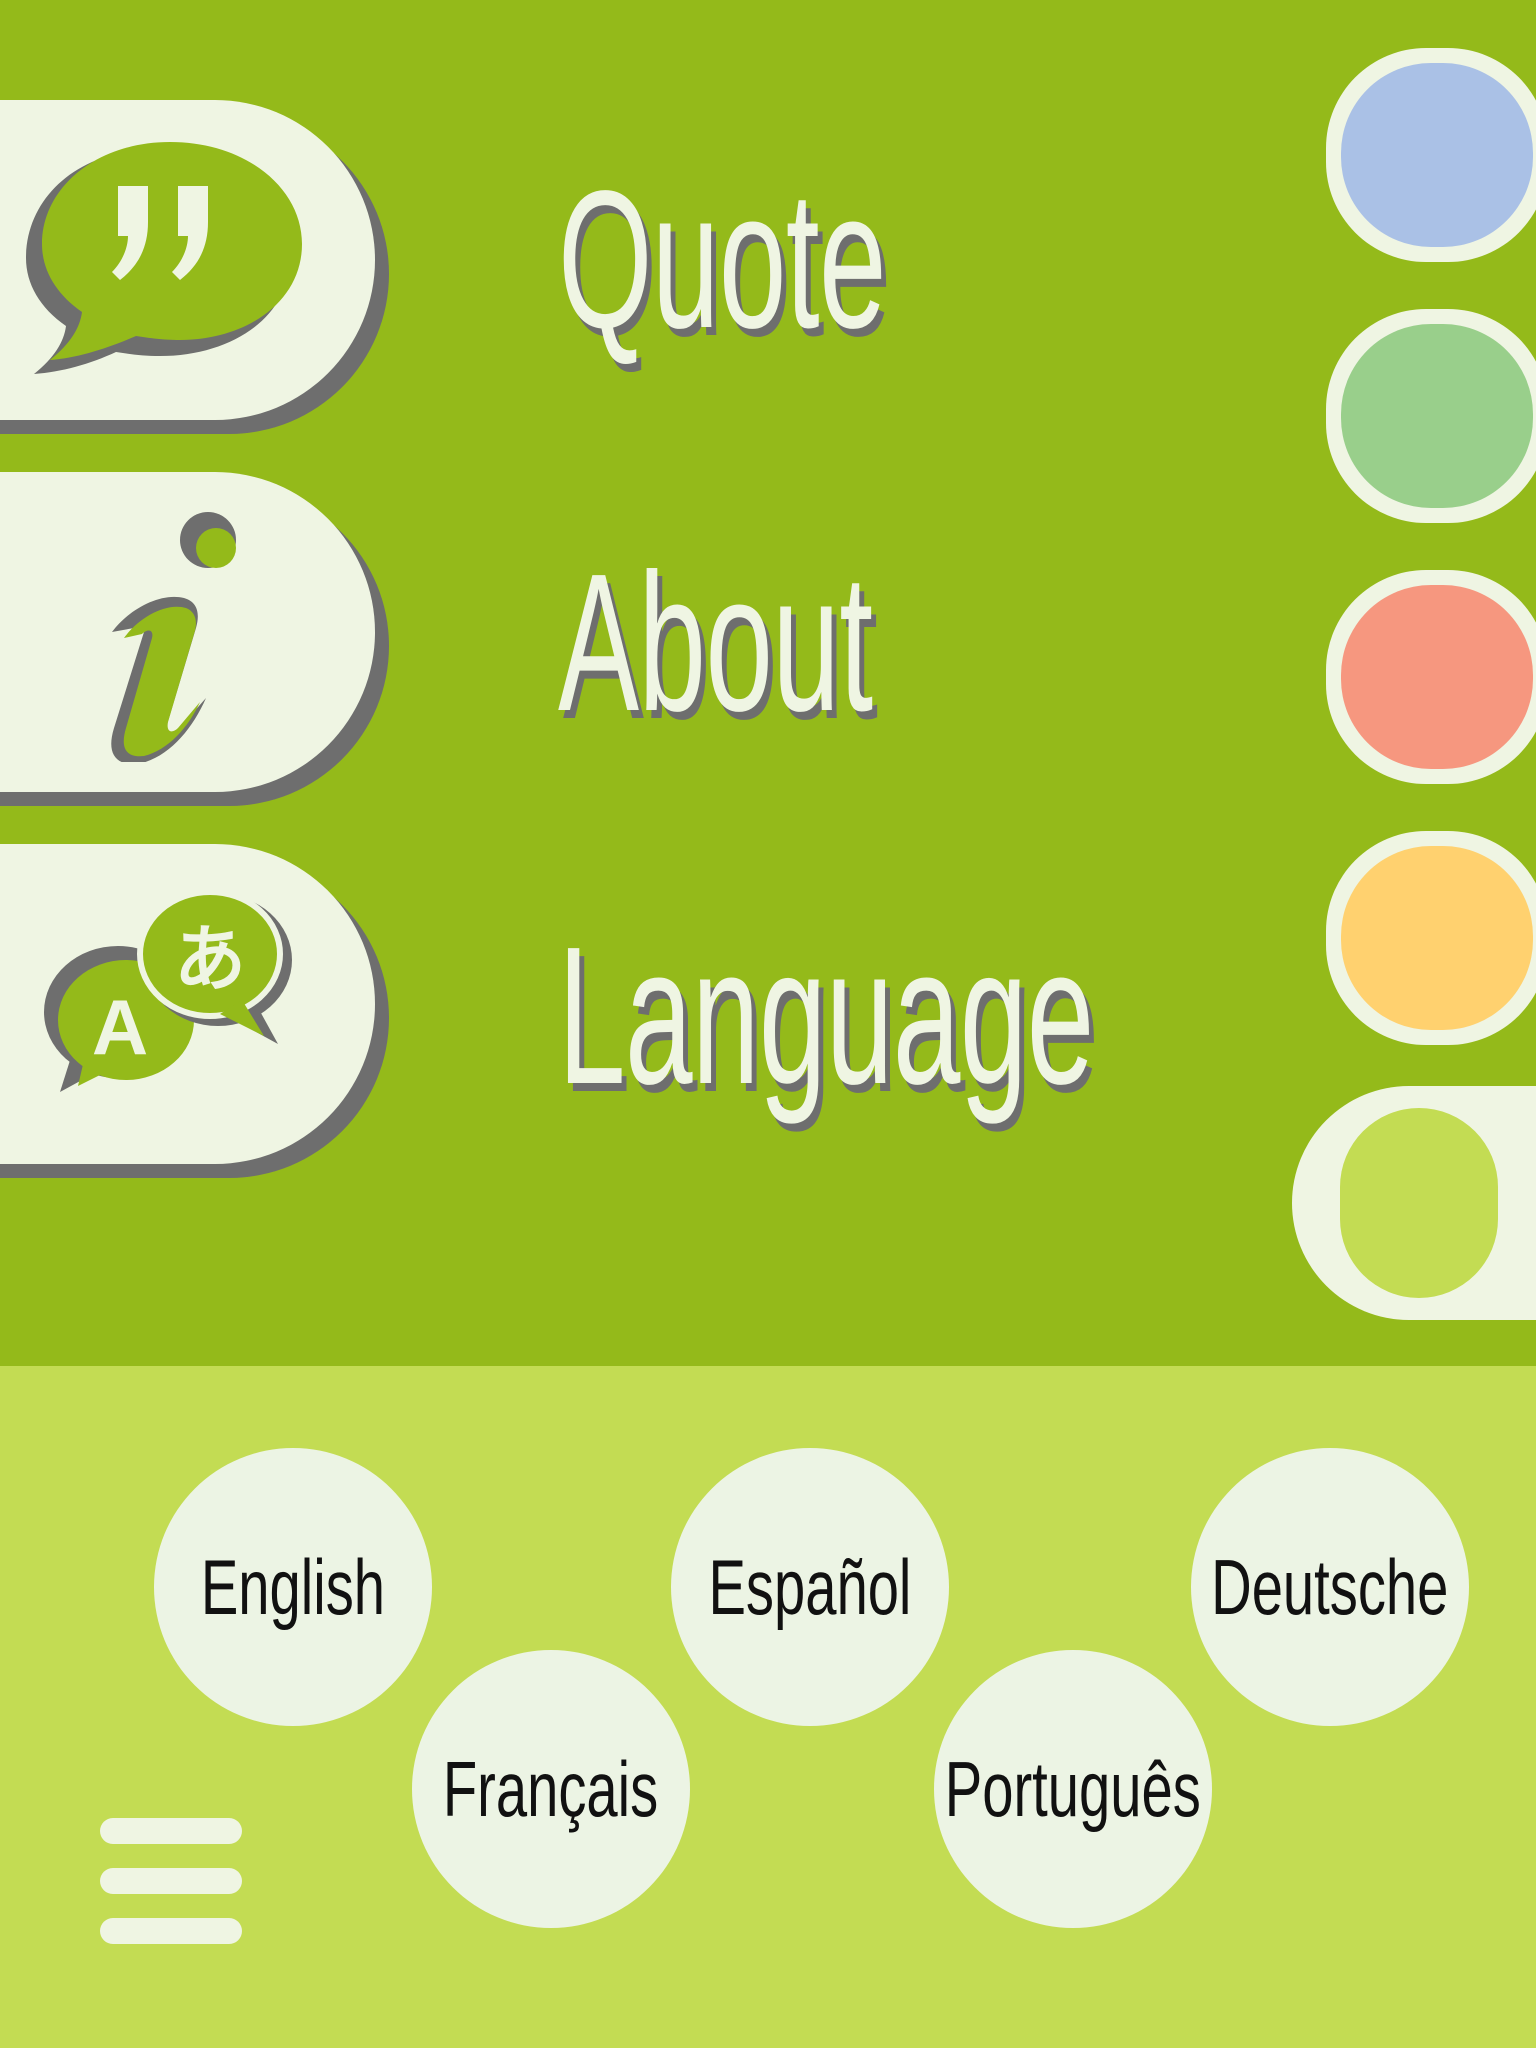 This screenshot has width=1536, height=2048. I want to click on quote-bubble-icon, so click(165, 260).